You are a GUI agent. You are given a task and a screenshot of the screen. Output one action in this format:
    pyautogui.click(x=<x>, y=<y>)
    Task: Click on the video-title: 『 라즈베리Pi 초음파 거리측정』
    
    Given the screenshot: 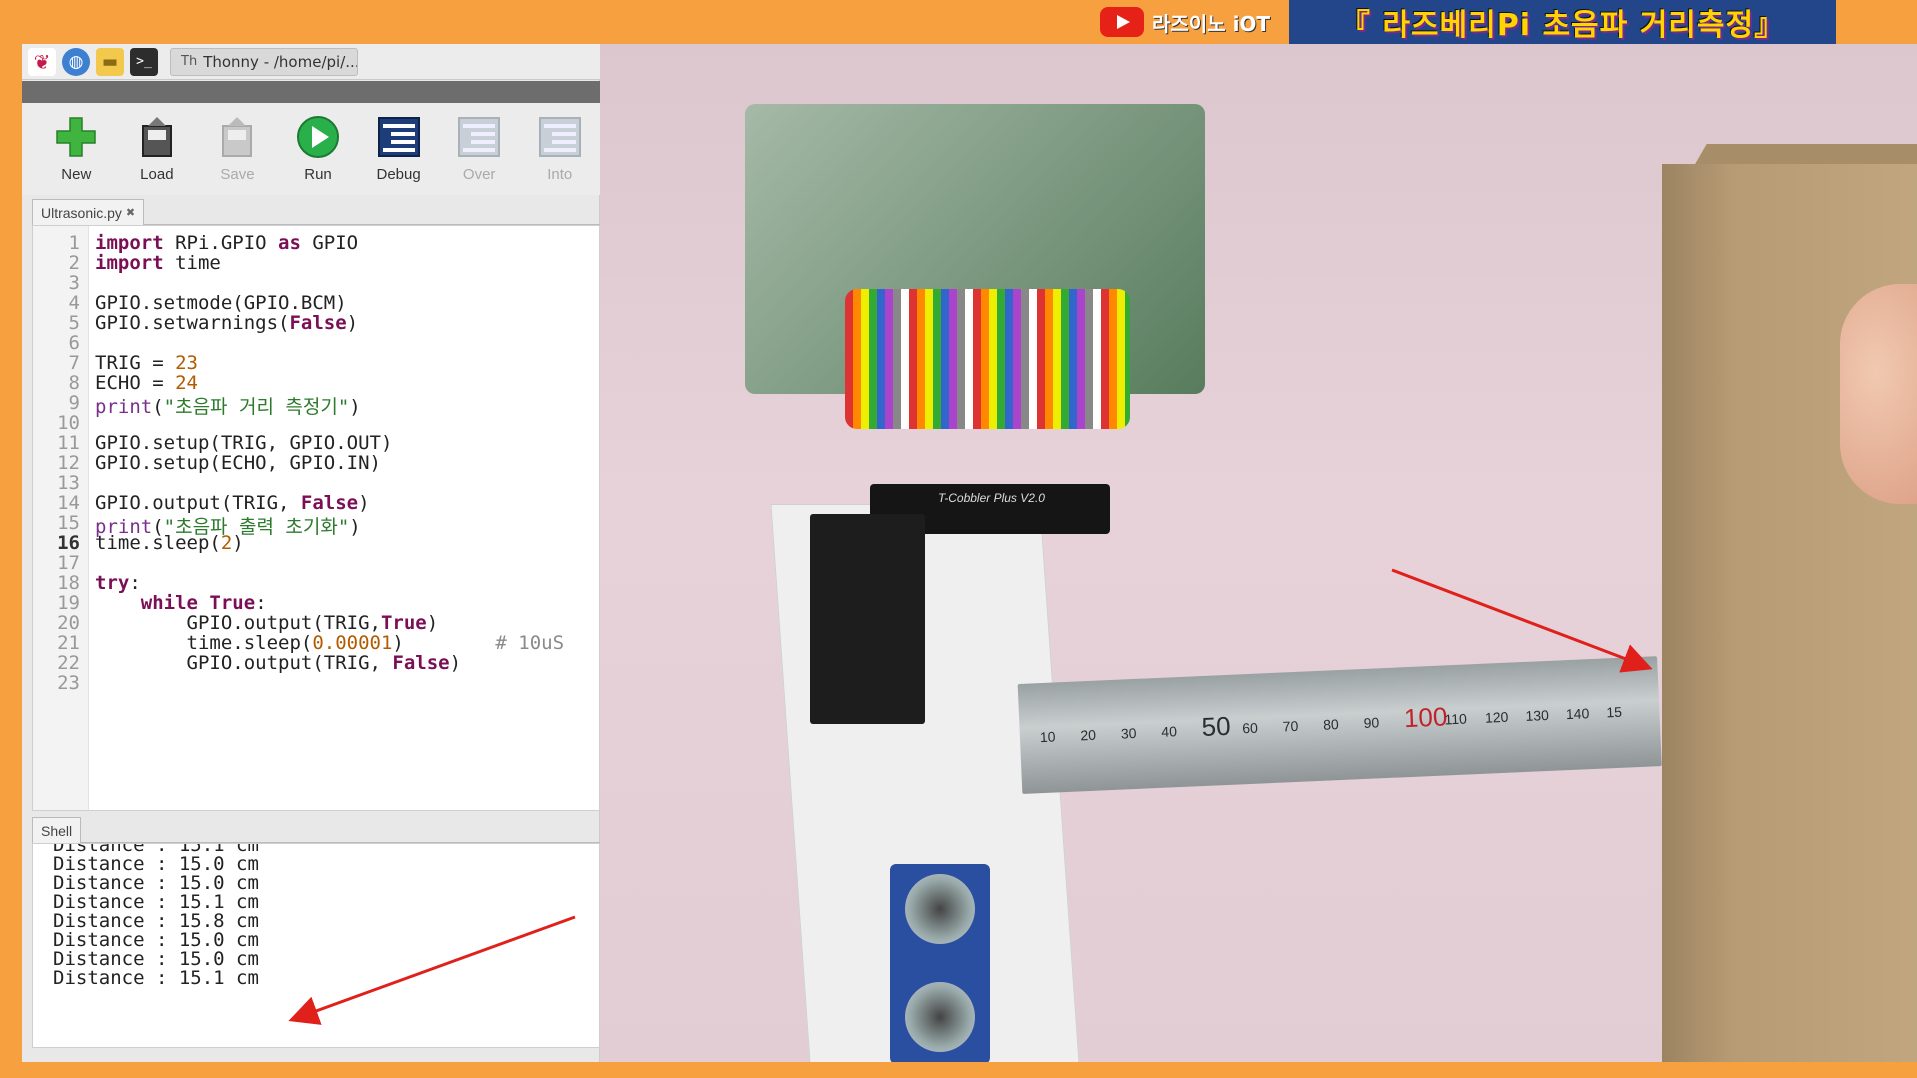 What is the action you would take?
    pyautogui.click(x=1562, y=25)
    